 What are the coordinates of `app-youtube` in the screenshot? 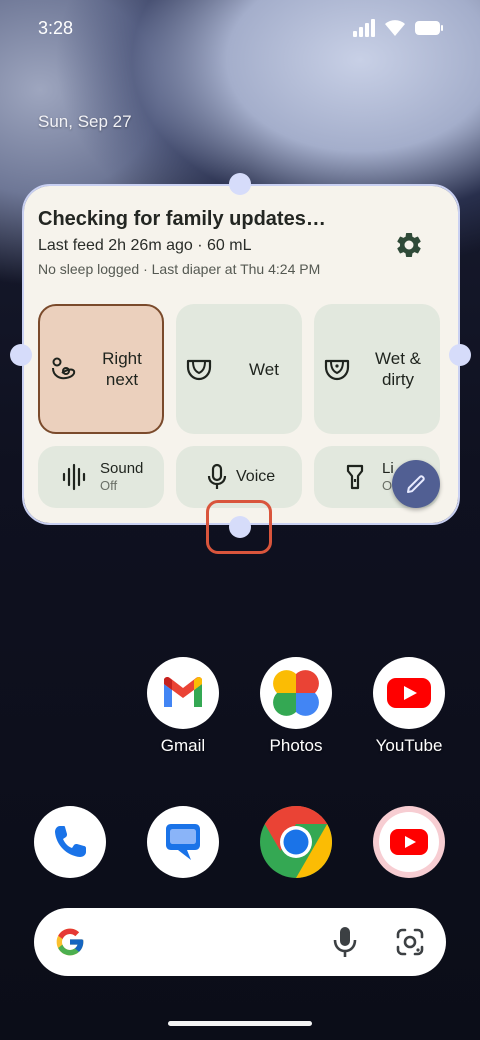 It's located at (409, 693).